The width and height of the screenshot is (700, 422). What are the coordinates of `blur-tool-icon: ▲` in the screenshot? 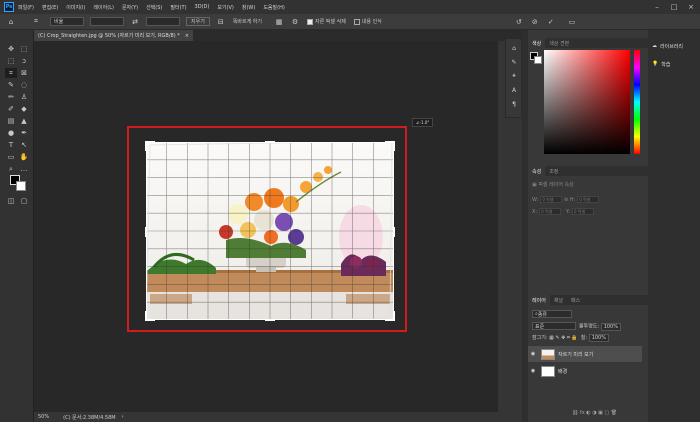 It's located at (24, 121).